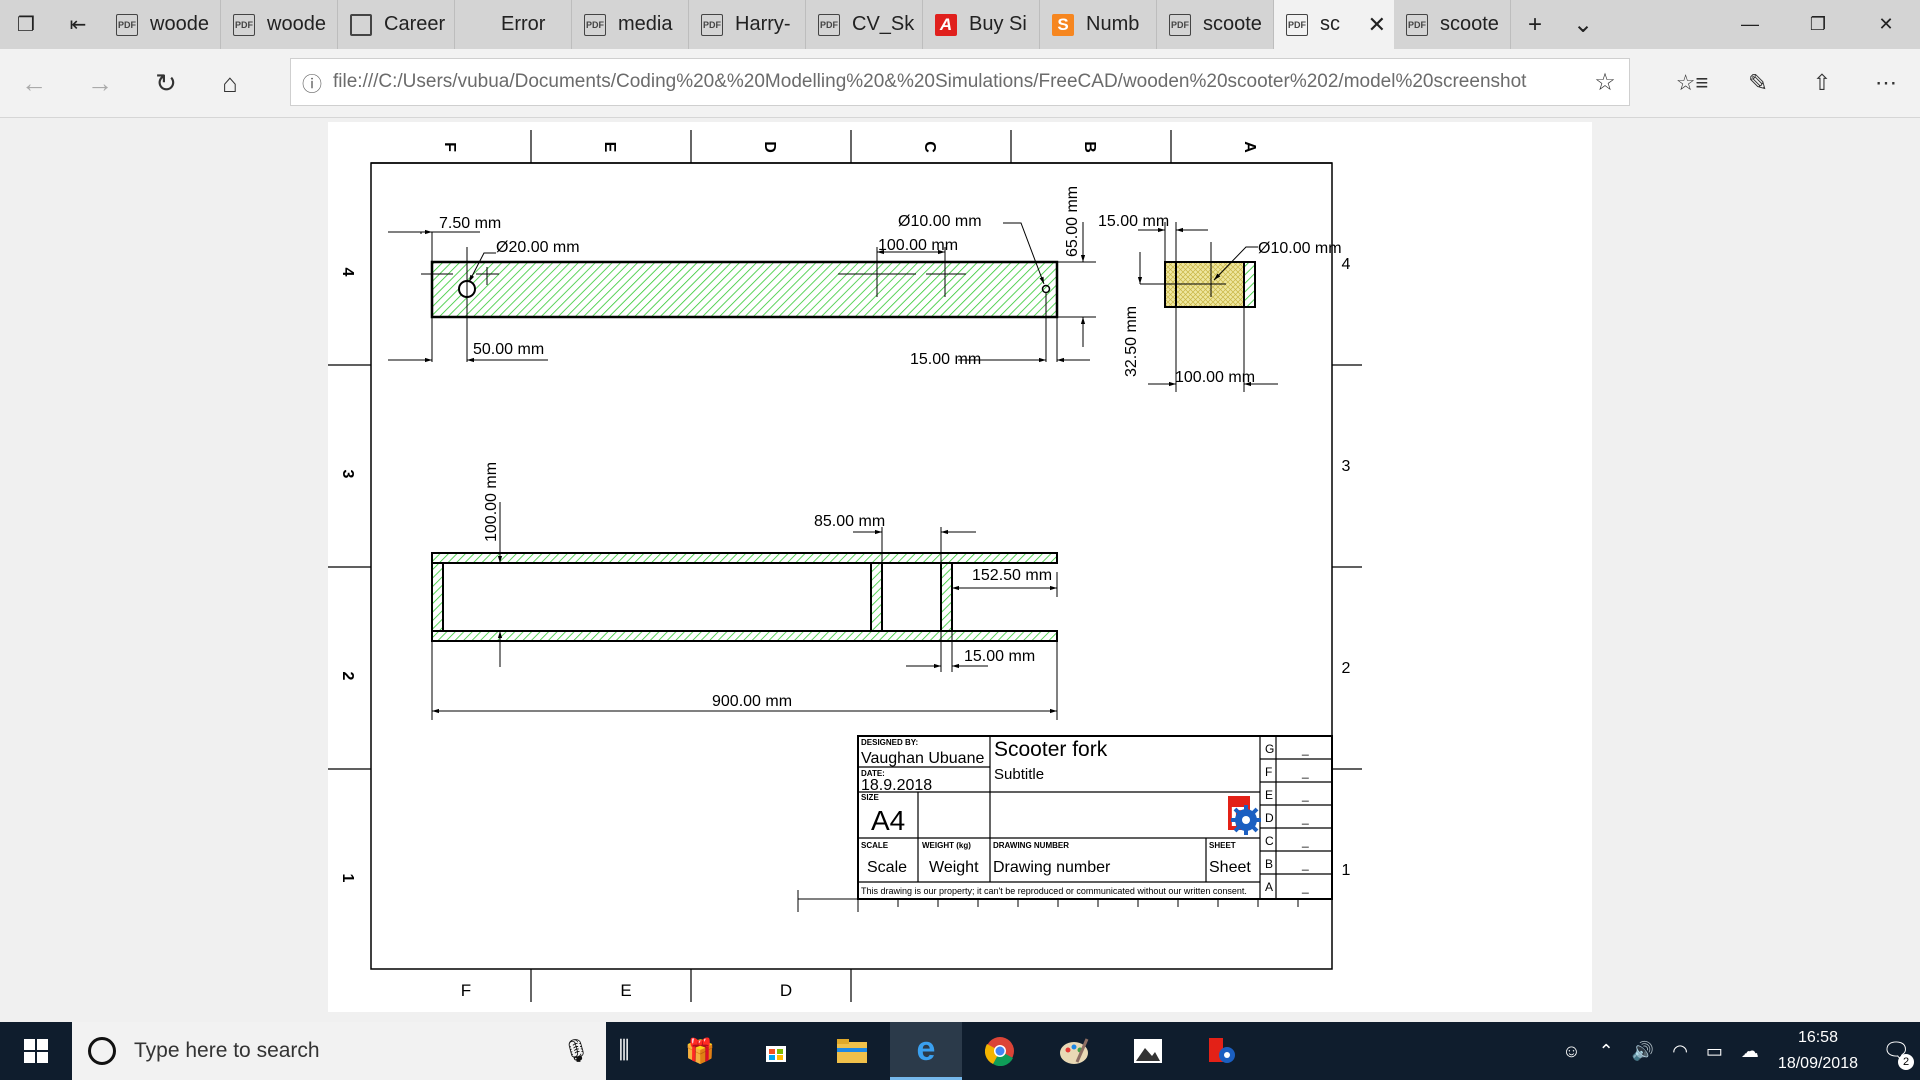 The height and width of the screenshot is (1080, 1920). What do you see at coordinates (1051, 749) in the screenshot?
I see `drawing-title: Scooter fork` at bounding box center [1051, 749].